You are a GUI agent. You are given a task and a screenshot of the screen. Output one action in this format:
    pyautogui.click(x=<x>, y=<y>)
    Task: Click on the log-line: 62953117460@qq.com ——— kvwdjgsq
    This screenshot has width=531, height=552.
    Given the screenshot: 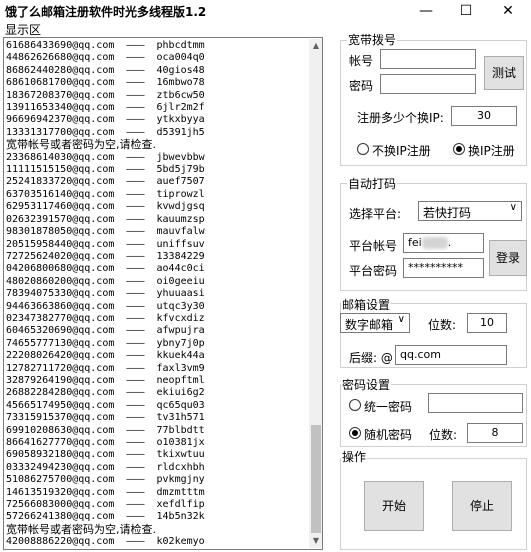 What is the action you would take?
    pyautogui.click(x=105, y=207)
    